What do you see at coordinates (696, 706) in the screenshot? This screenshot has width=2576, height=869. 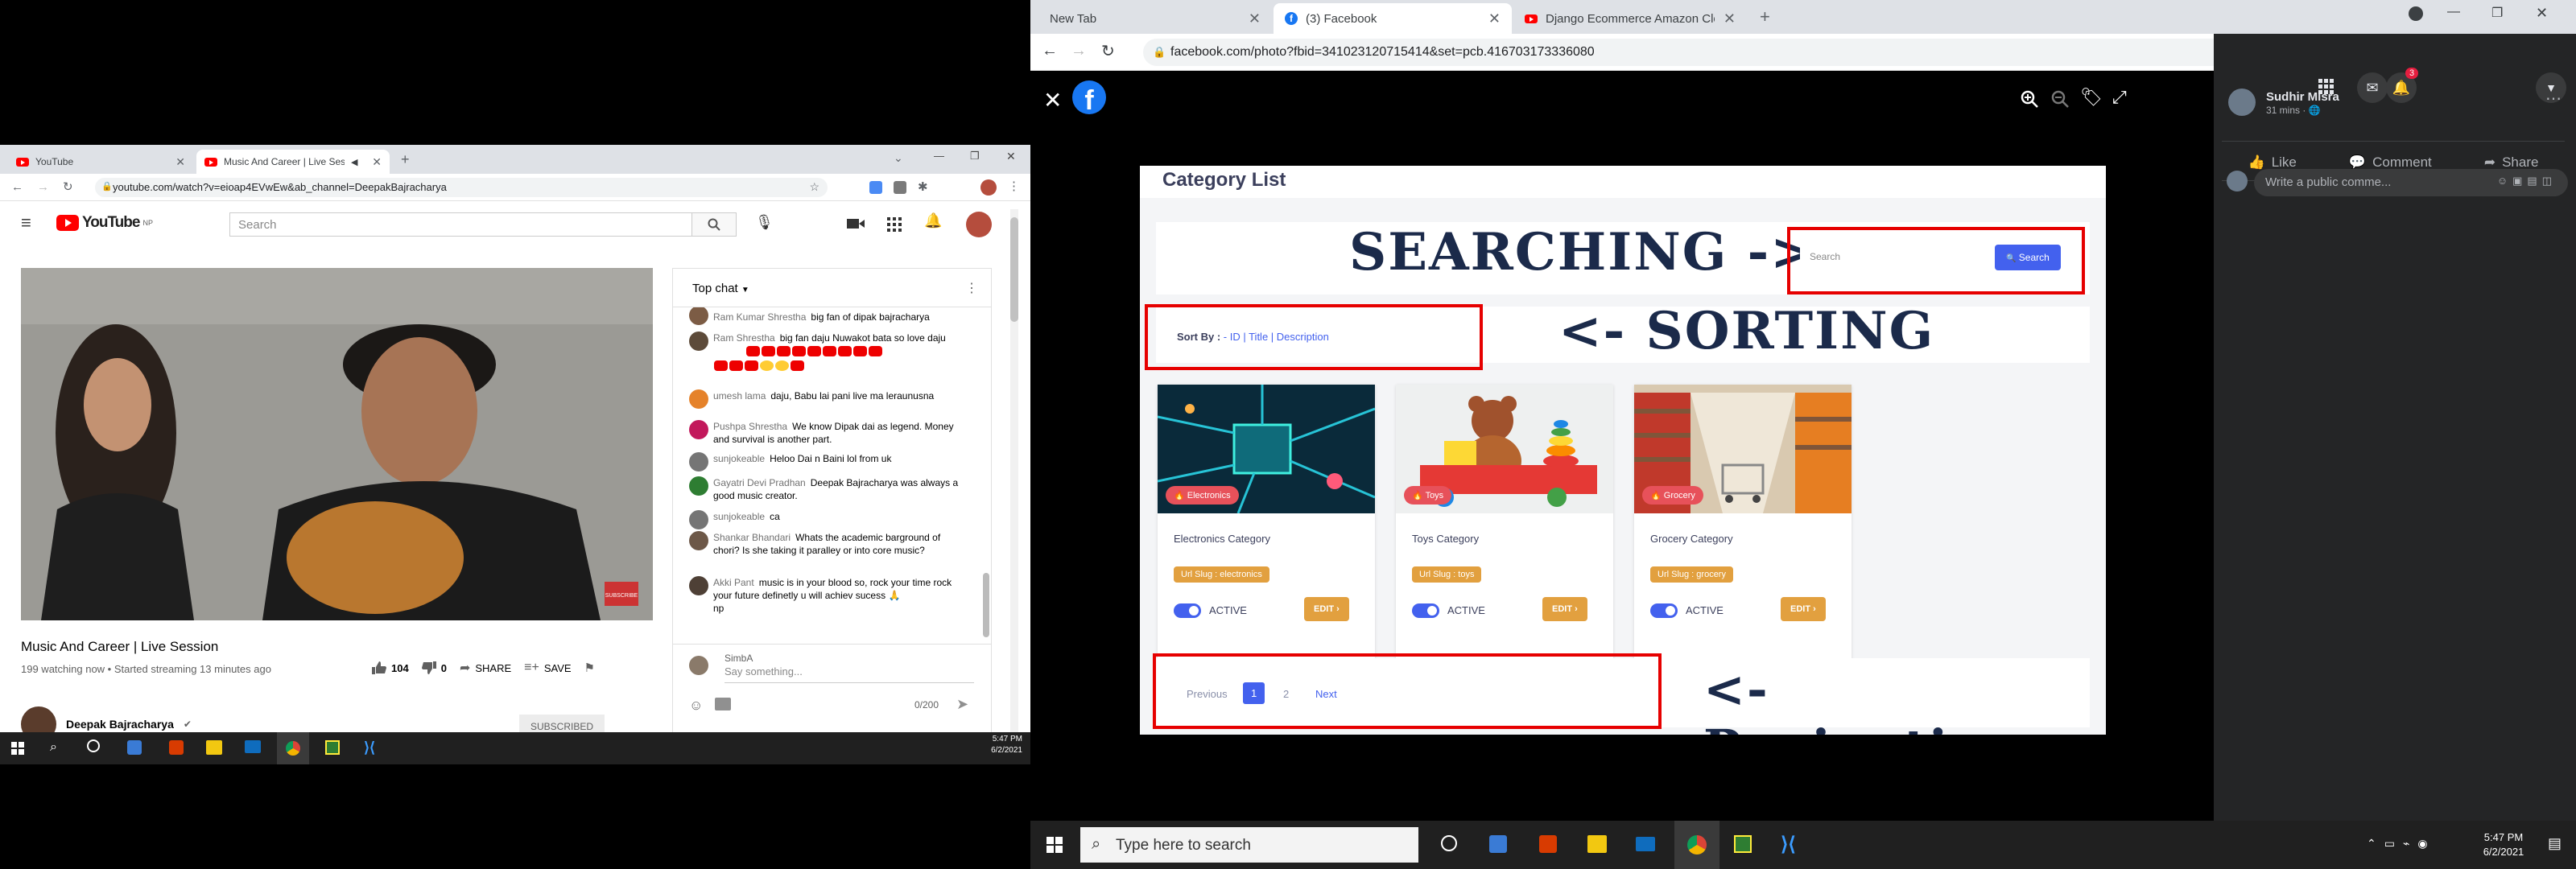 I see `emoji-icon: ☺` at bounding box center [696, 706].